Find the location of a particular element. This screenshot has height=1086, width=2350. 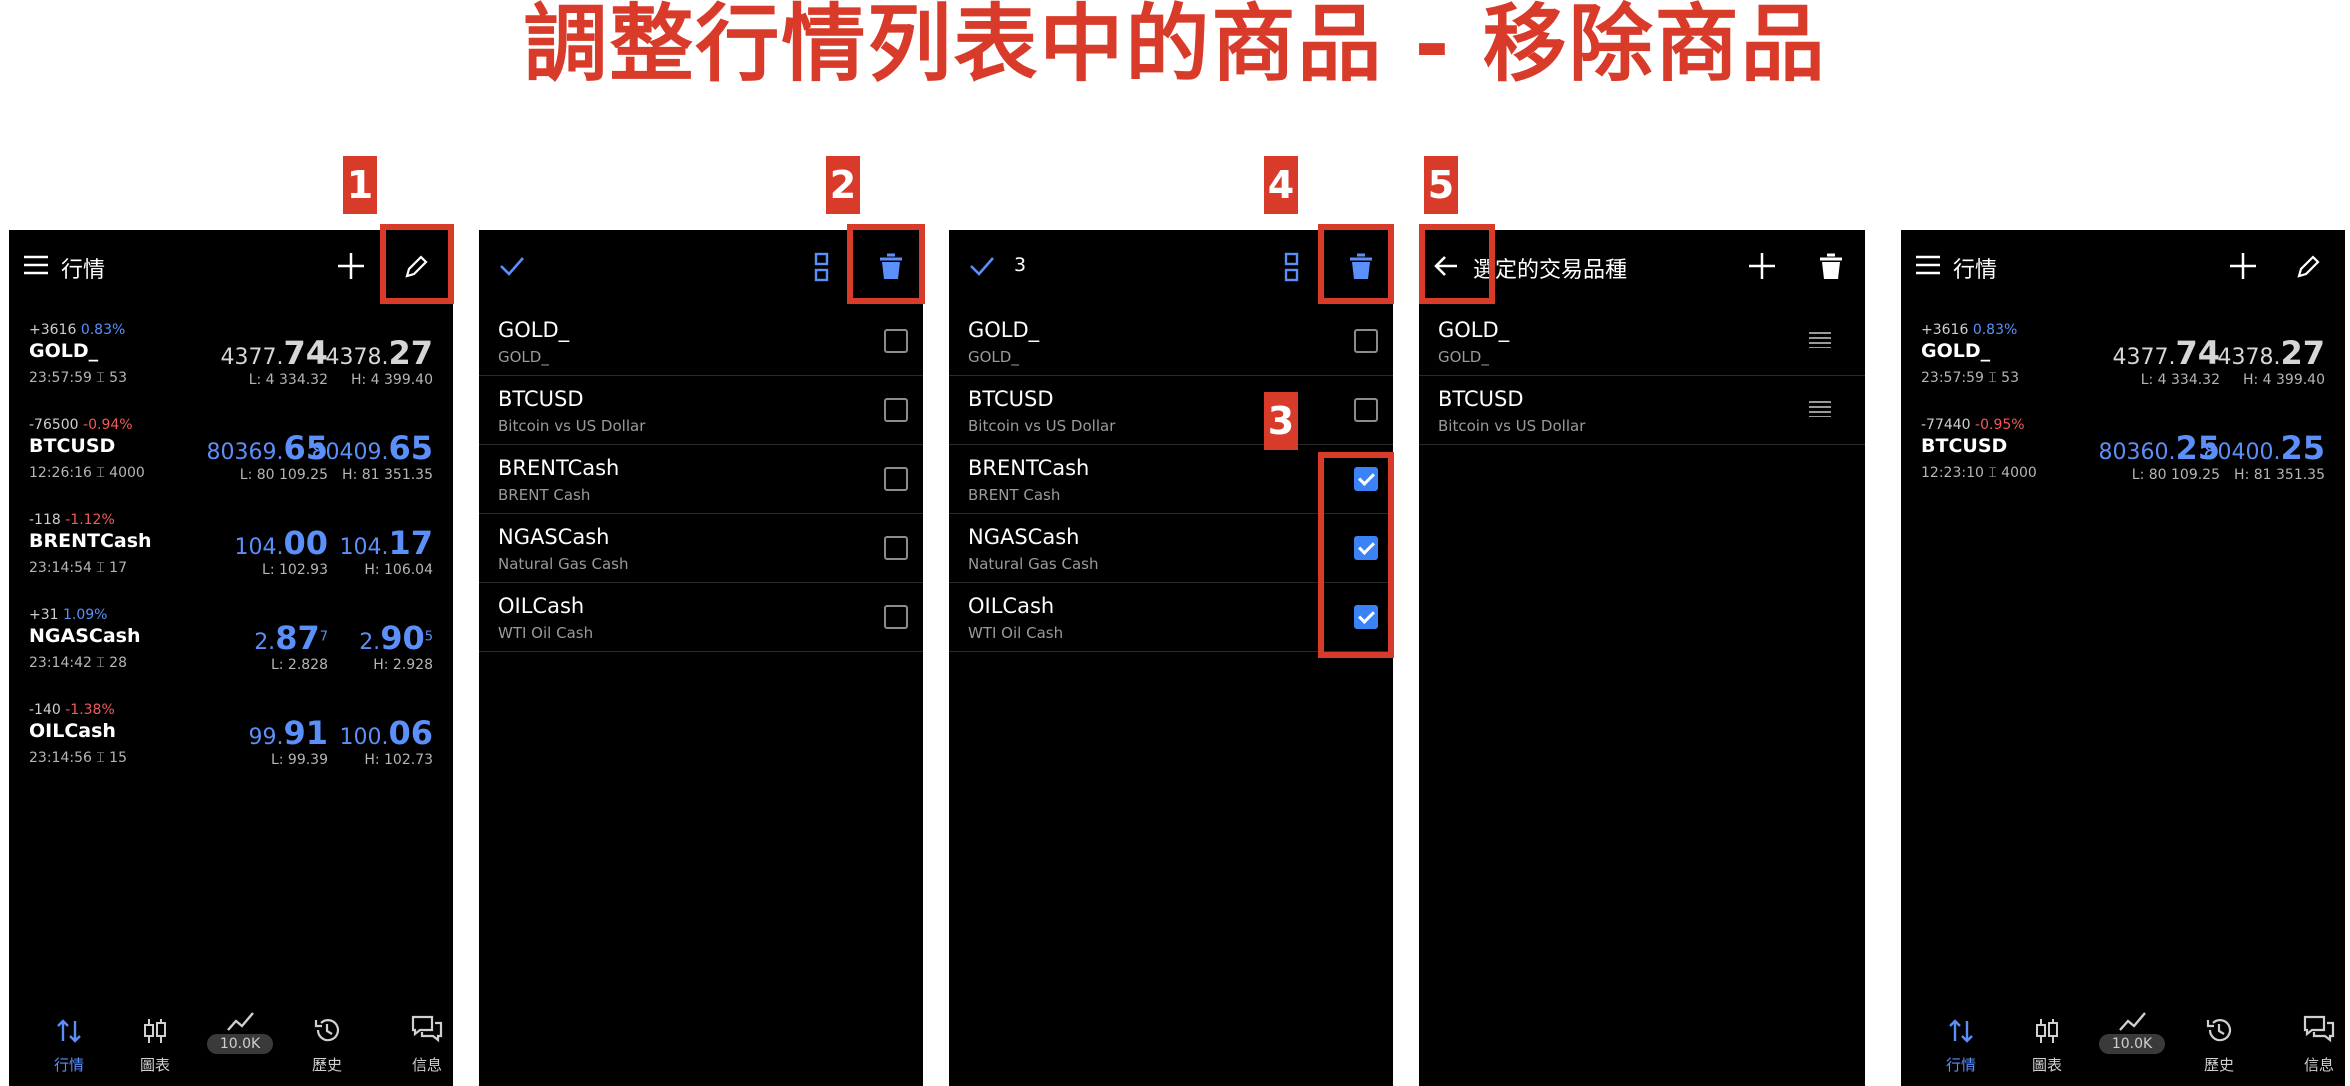

symbol-row: OILCash WTI Oil Cash is located at coordinates (701, 617).